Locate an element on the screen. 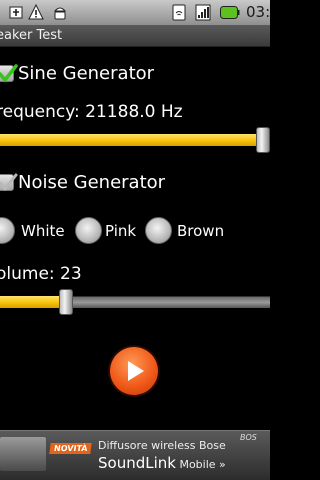 This screenshot has height=480, width=320. radio-label-pink: Pink is located at coordinates (121, 231).